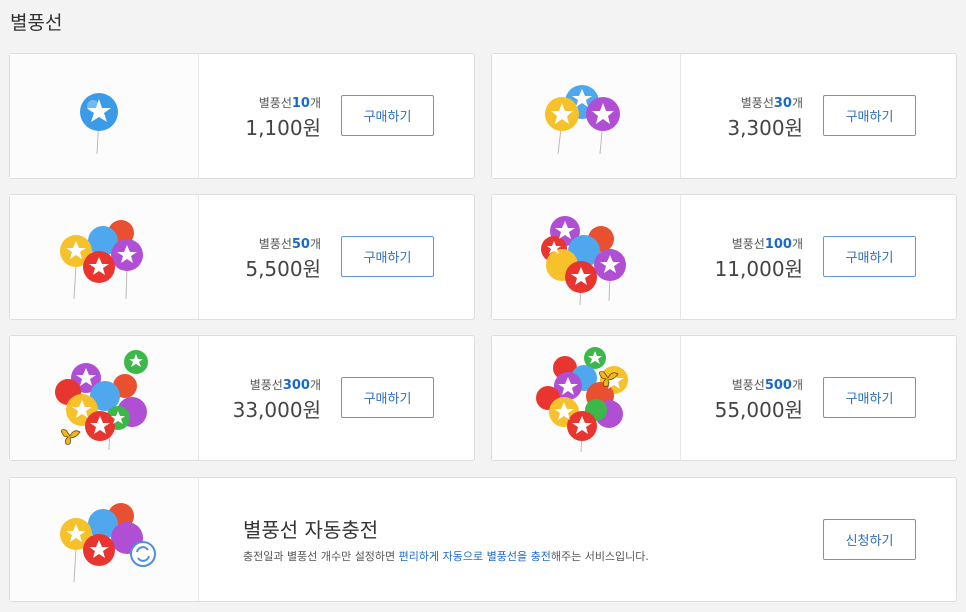 The height and width of the screenshot is (612, 966). Describe the element at coordinates (778, 244) in the screenshot. I see `product-count: 100` at that location.